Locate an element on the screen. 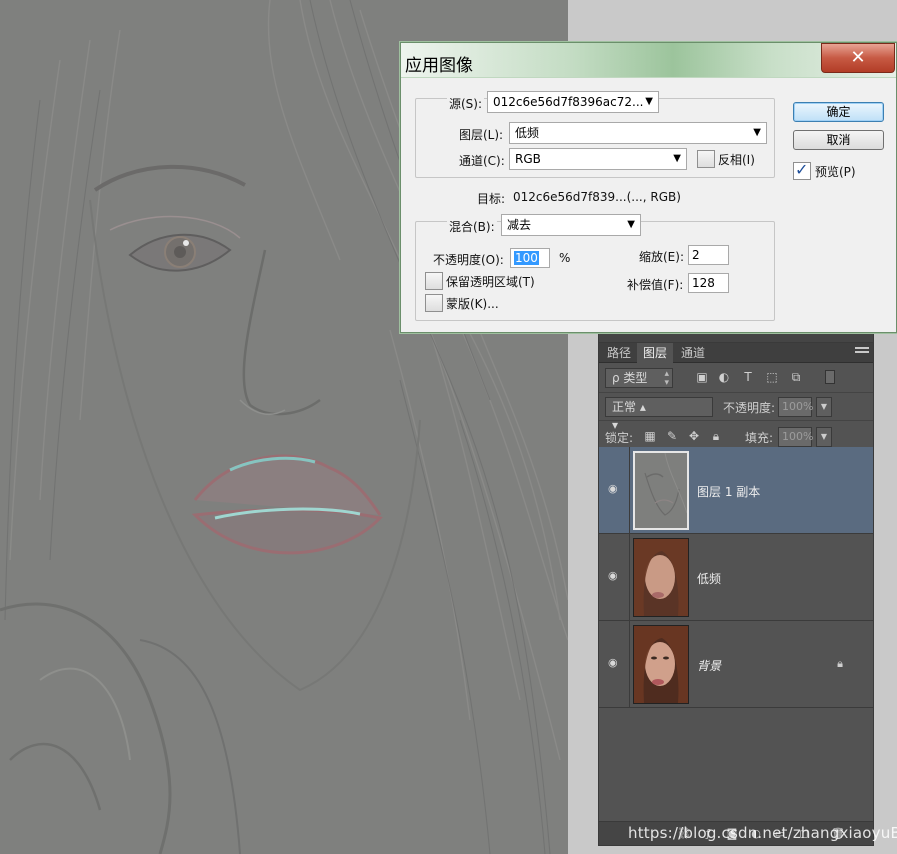 The height and width of the screenshot is (854, 897). channel-value: RGB is located at coordinates (528, 159).